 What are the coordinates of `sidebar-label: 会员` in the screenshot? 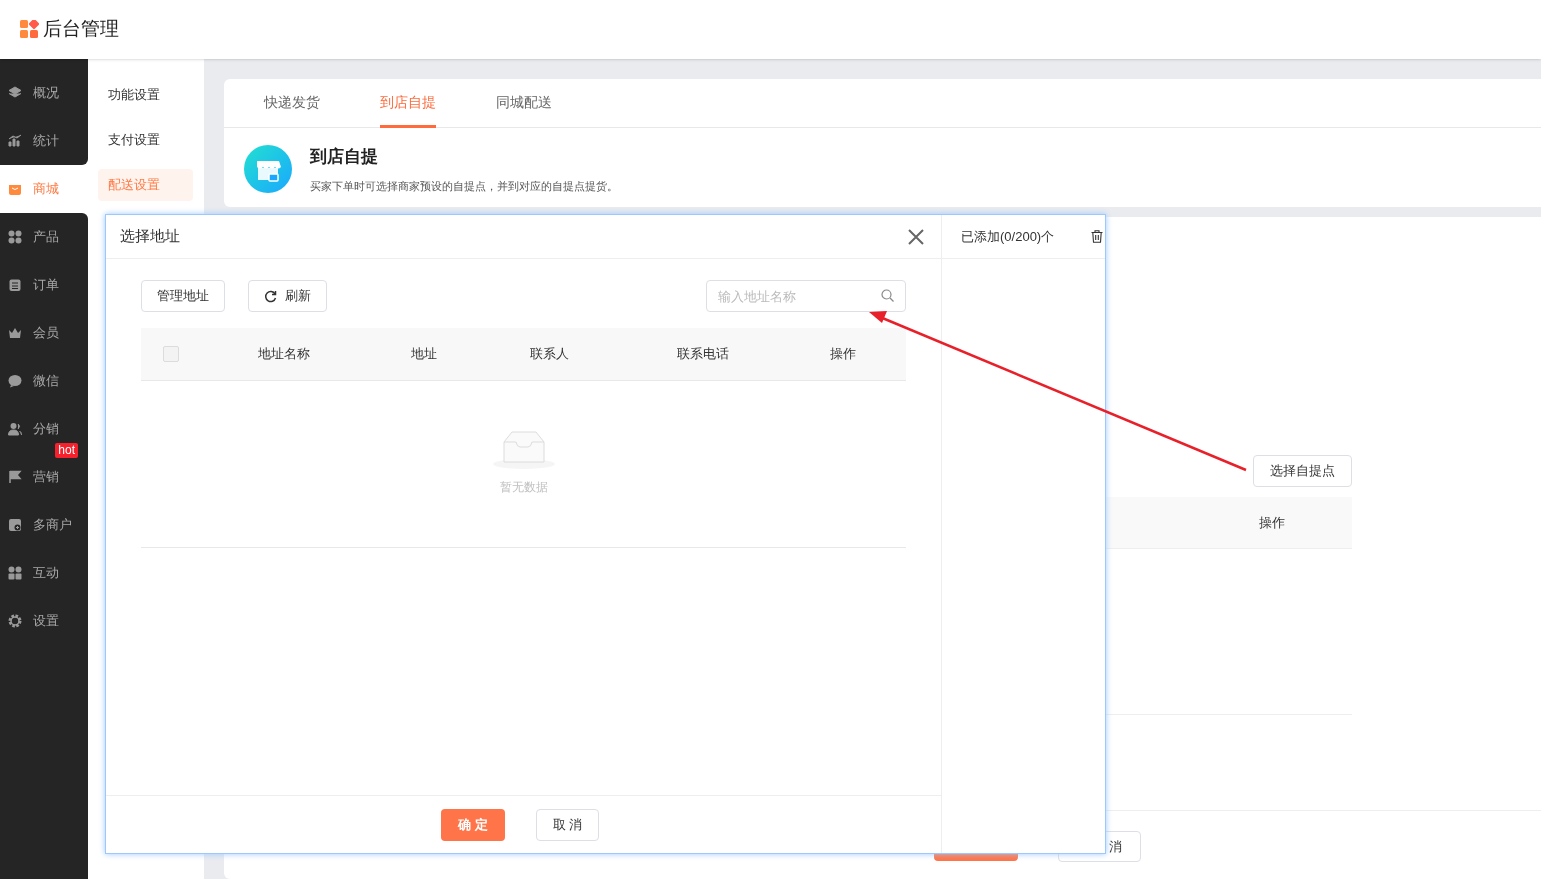 It's located at (46, 333).